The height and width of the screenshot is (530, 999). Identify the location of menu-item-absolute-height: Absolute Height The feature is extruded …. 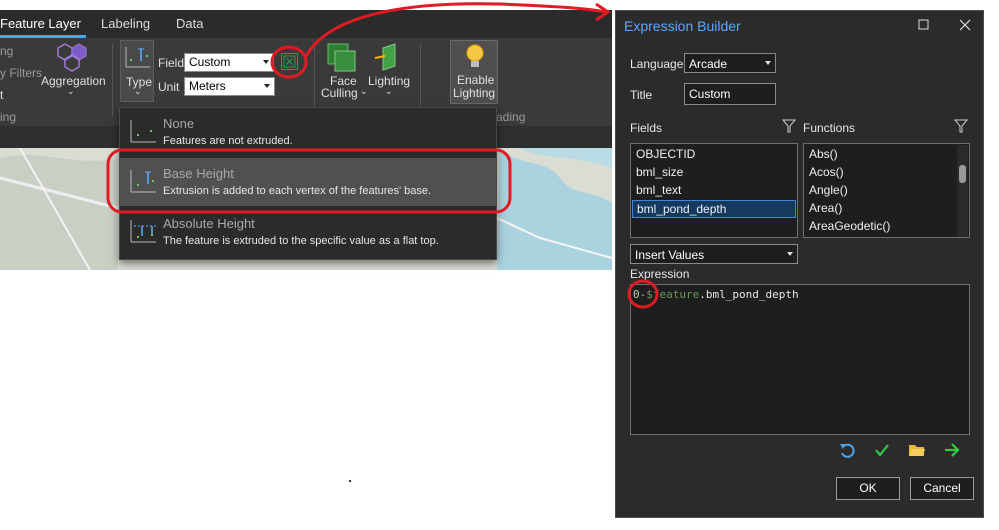
(308, 232).